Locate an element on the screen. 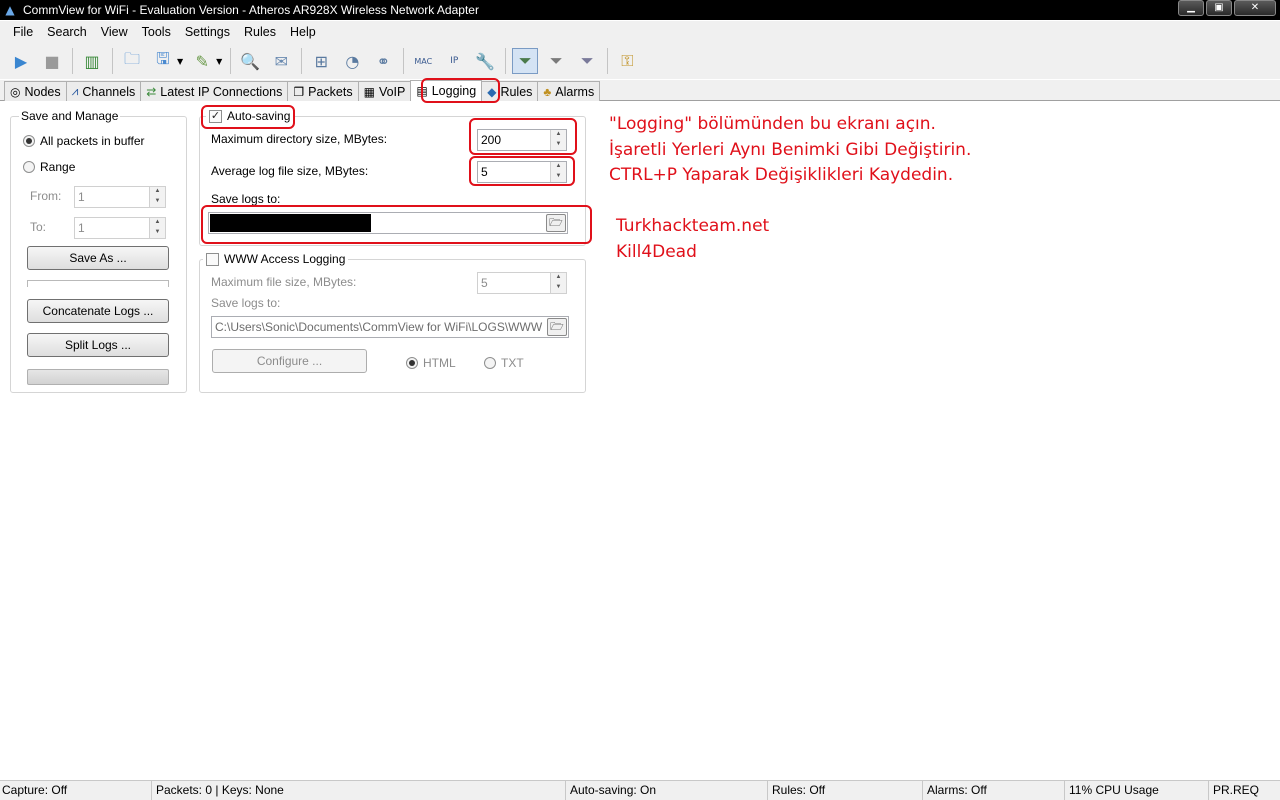 The height and width of the screenshot is (800, 1280). close-button: ✕ is located at coordinates (1255, 8).